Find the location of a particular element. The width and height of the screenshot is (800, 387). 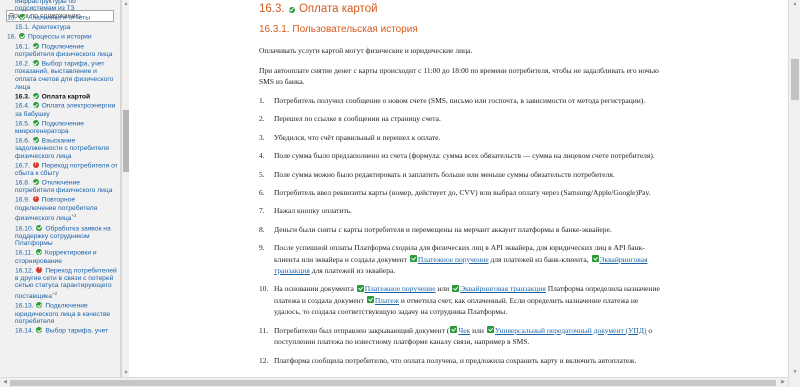

sidebar-item-label: Процессы и истории is located at coordinates (60, 37).